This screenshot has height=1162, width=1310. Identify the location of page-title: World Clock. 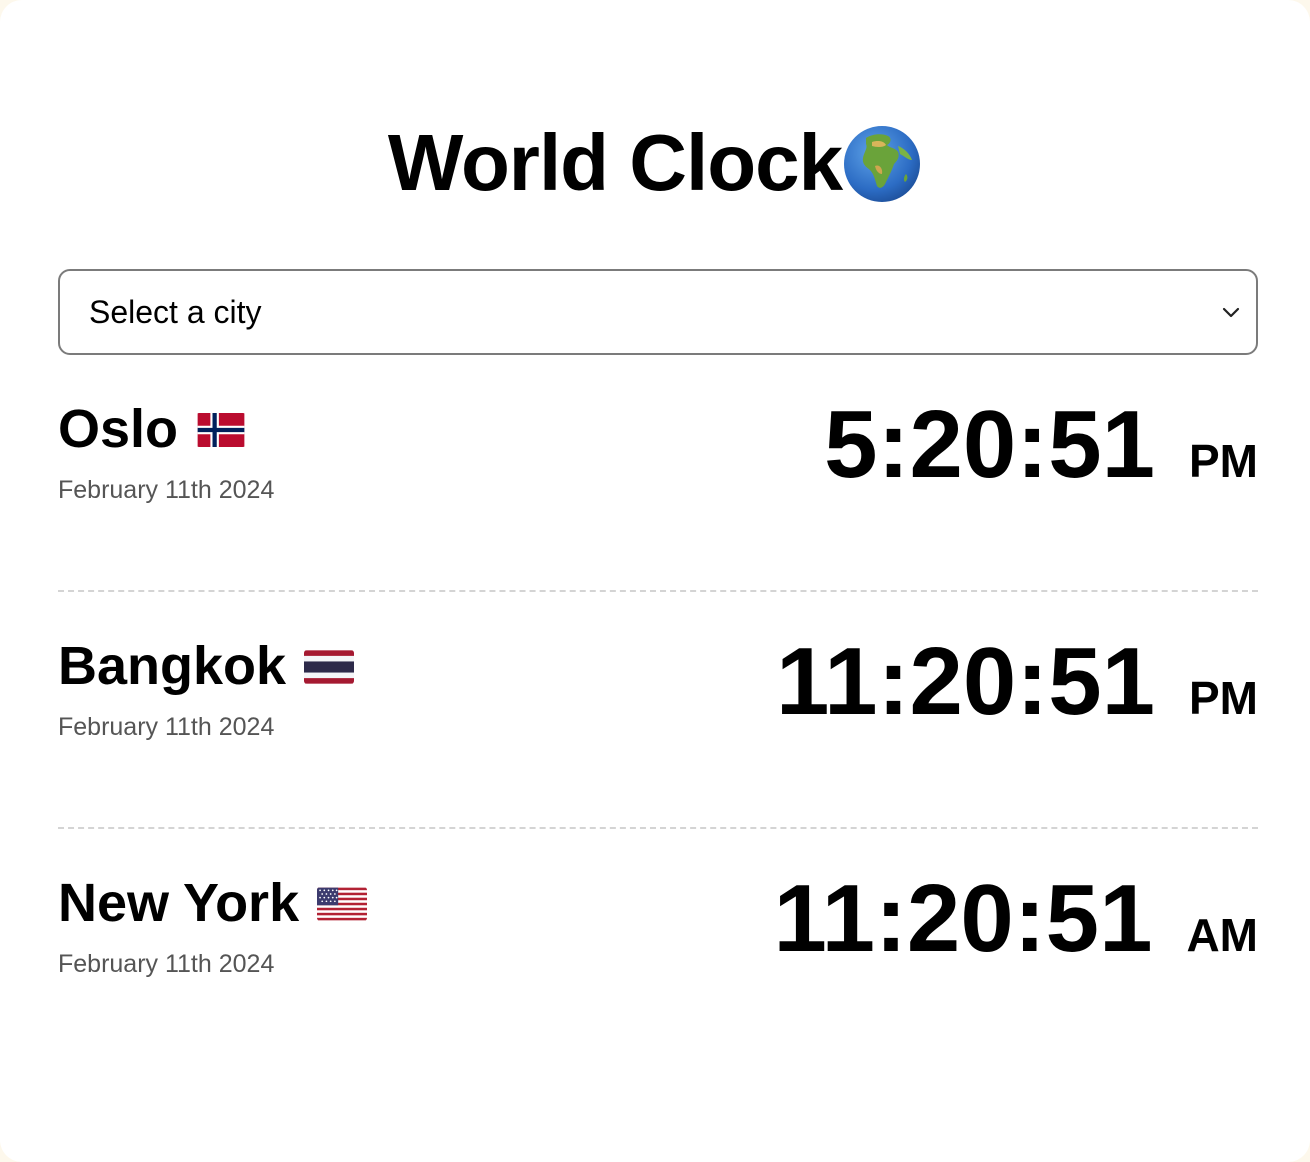
(615, 162).